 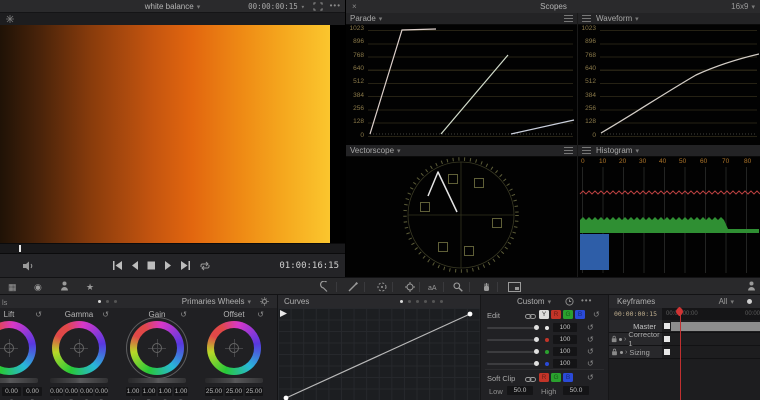 What do you see at coordinates (520, 390) in the screenshot?
I see `low-value-box: 50.0` at bounding box center [520, 390].